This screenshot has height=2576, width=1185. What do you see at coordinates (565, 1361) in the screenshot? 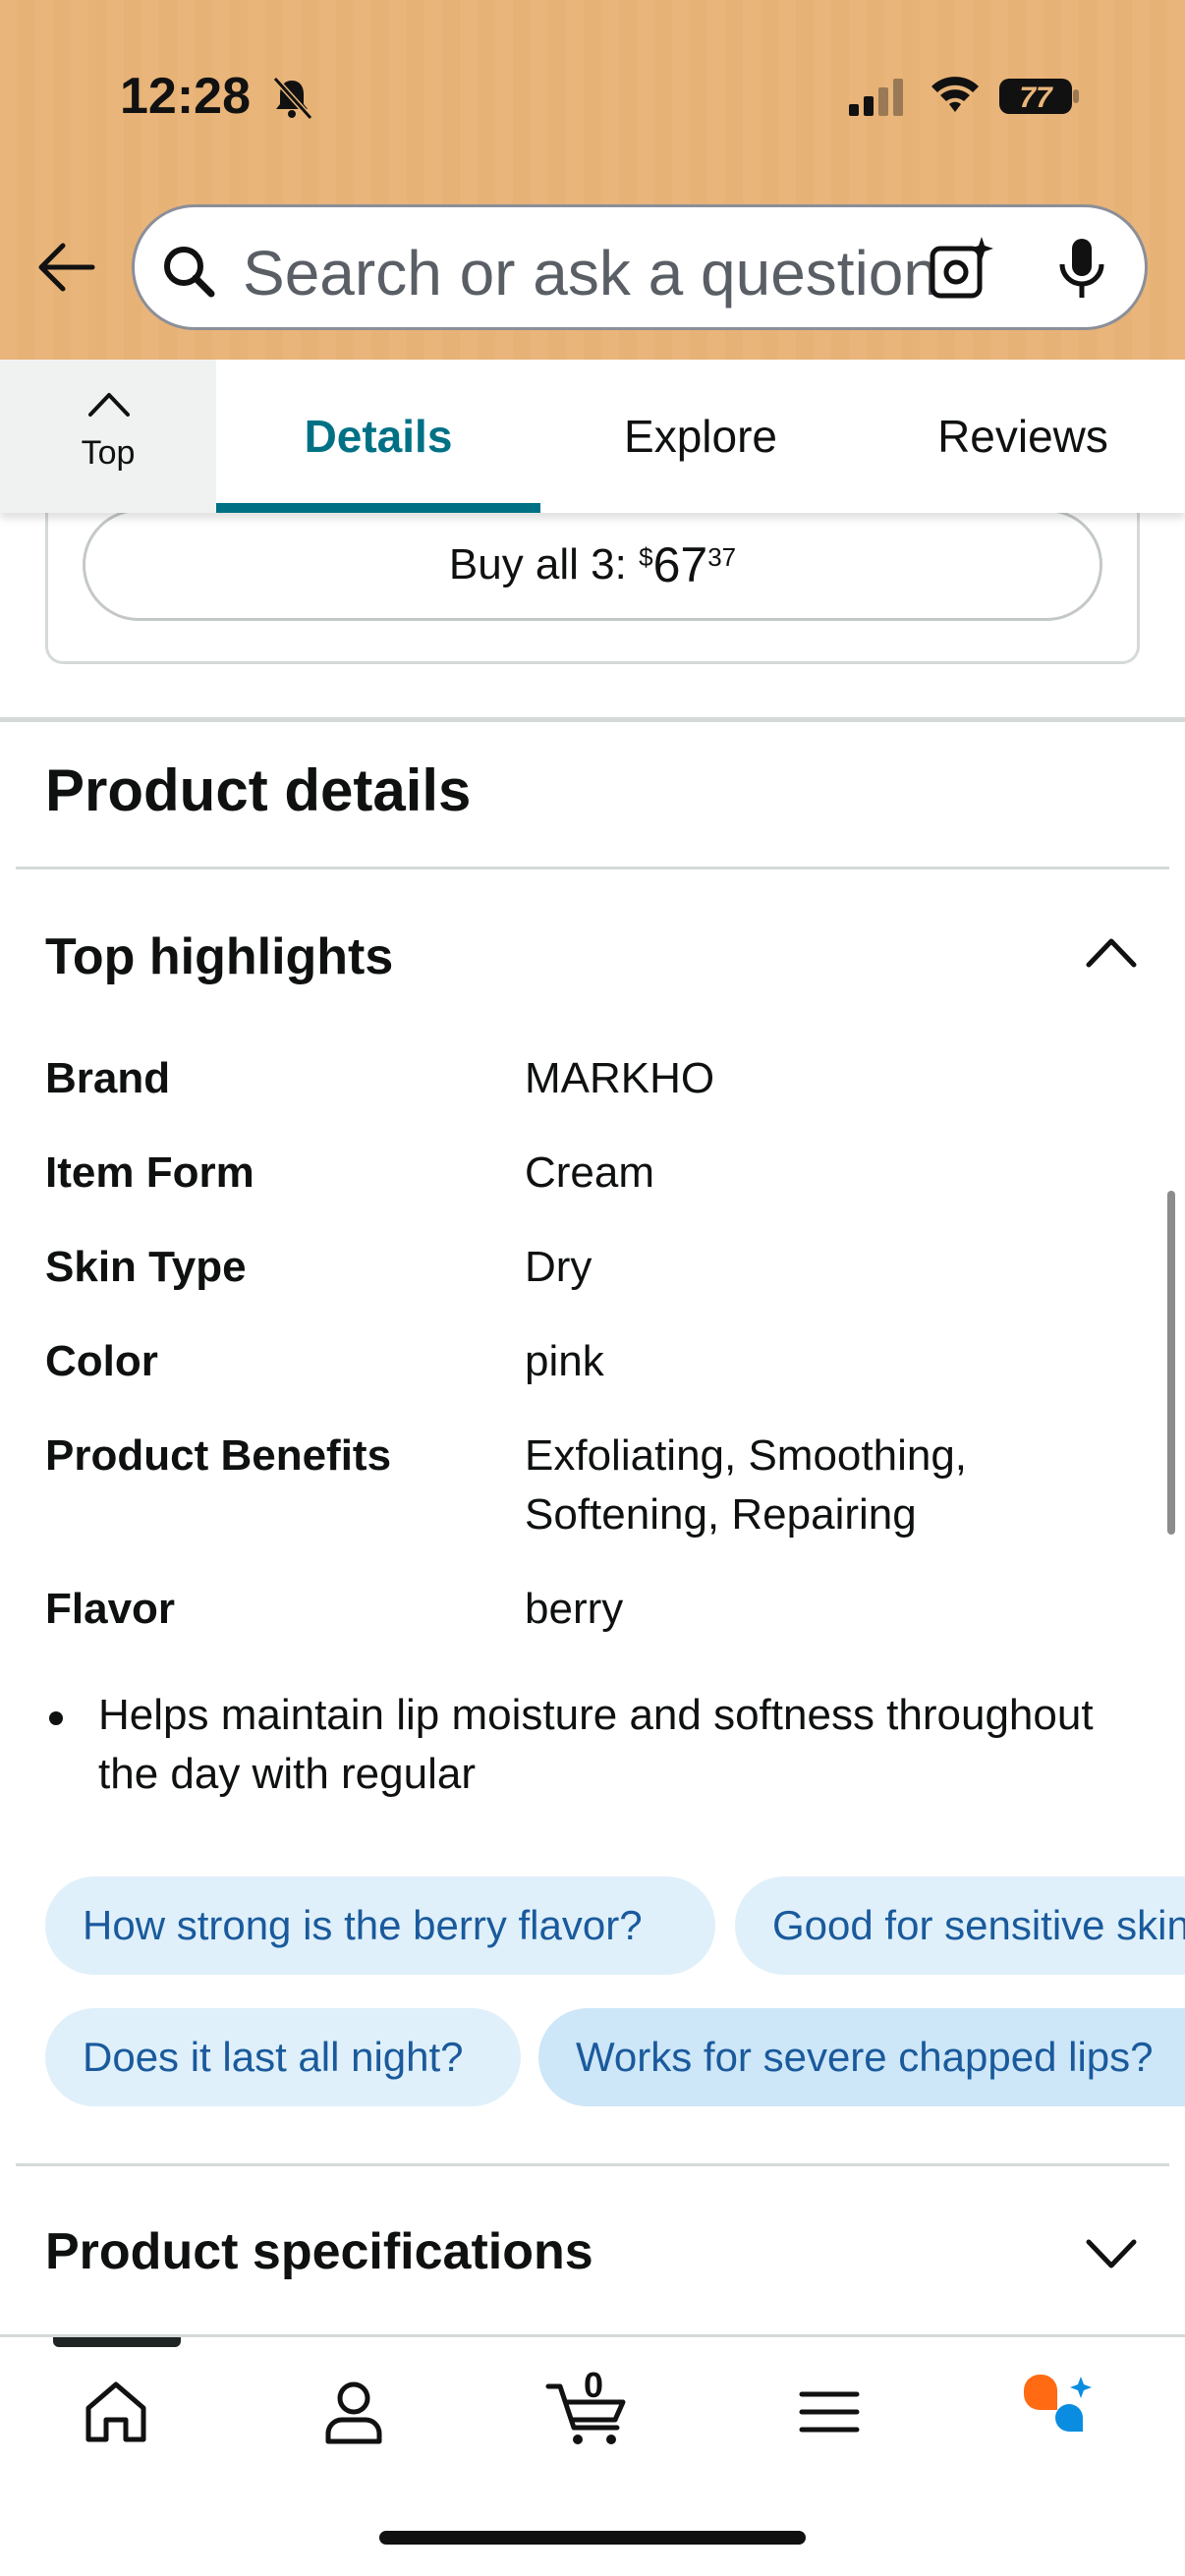
I see `attribute-value: pink` at bounding box center [565, 1361].